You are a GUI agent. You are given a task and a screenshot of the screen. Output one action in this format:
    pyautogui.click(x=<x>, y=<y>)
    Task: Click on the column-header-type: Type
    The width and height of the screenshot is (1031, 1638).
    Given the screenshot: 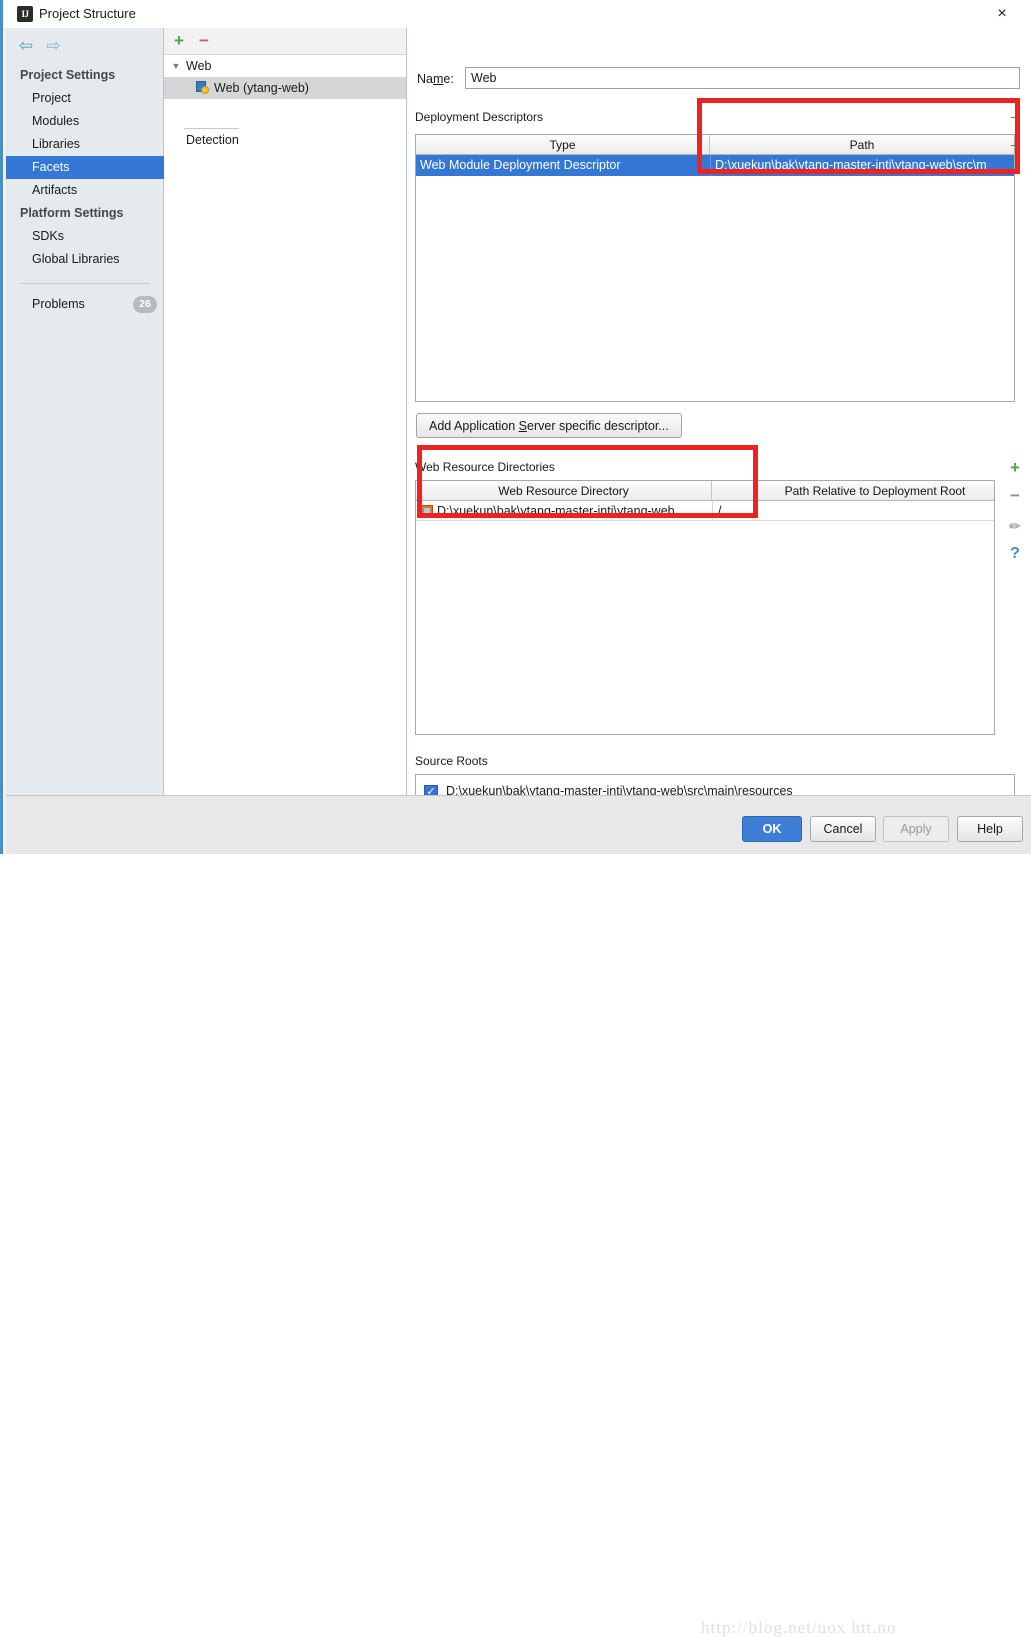 What is the action you would take?
    pyautogui.click(x=563, y=145)
    